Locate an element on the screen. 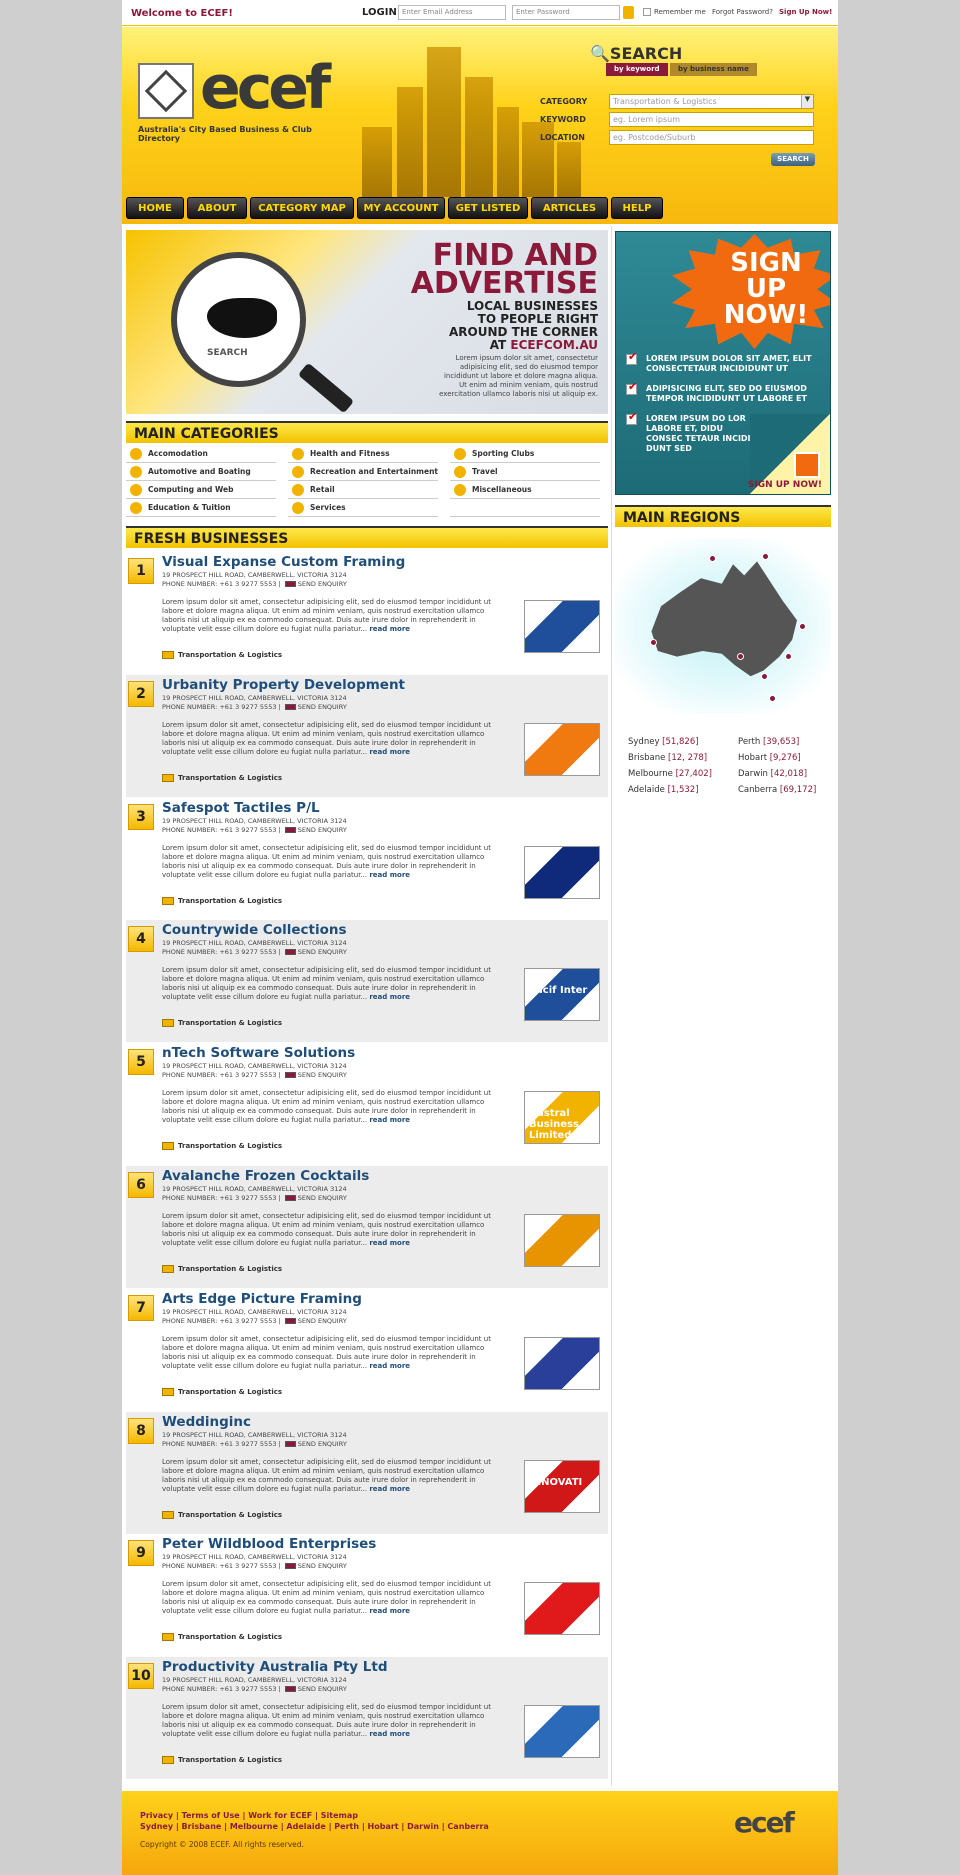 The width and height of the screenshot is (960, 1875). nav-my-account: MY ACCOUNT is located at coordinates (401, 208).